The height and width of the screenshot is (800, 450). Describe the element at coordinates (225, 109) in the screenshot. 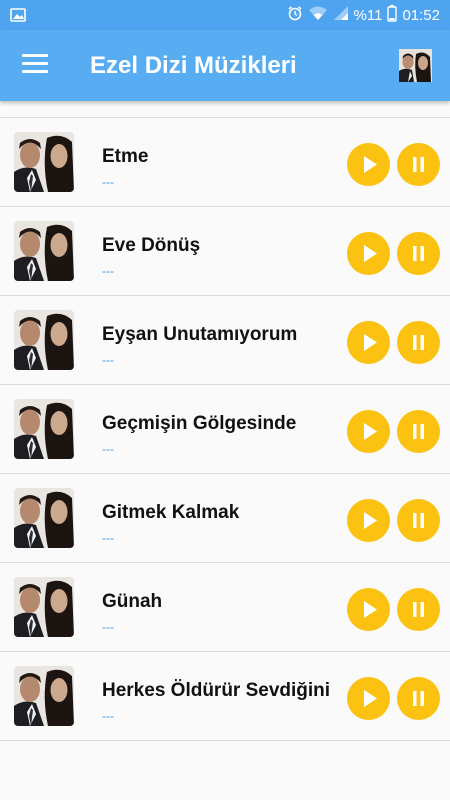

I see `list-item-partial` at that location.